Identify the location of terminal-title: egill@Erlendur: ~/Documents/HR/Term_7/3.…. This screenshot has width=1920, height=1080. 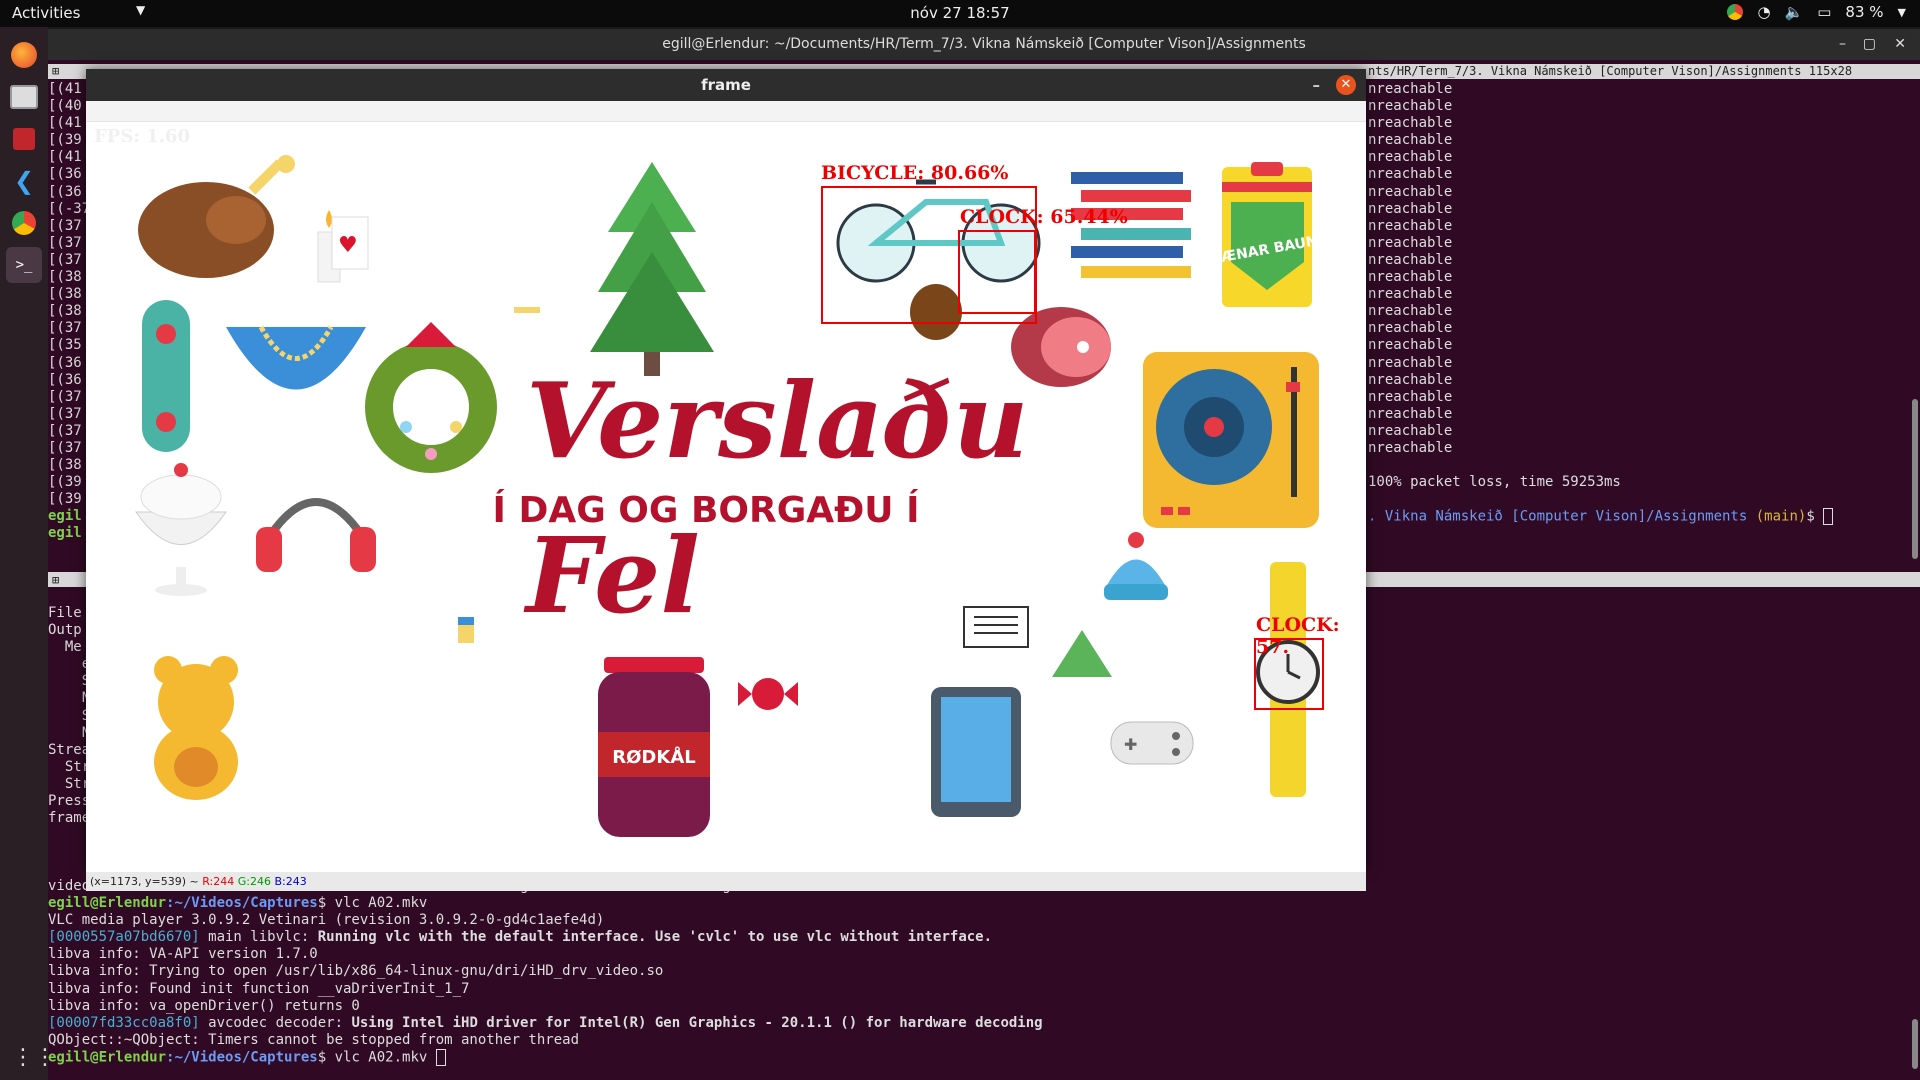
(984, 44).